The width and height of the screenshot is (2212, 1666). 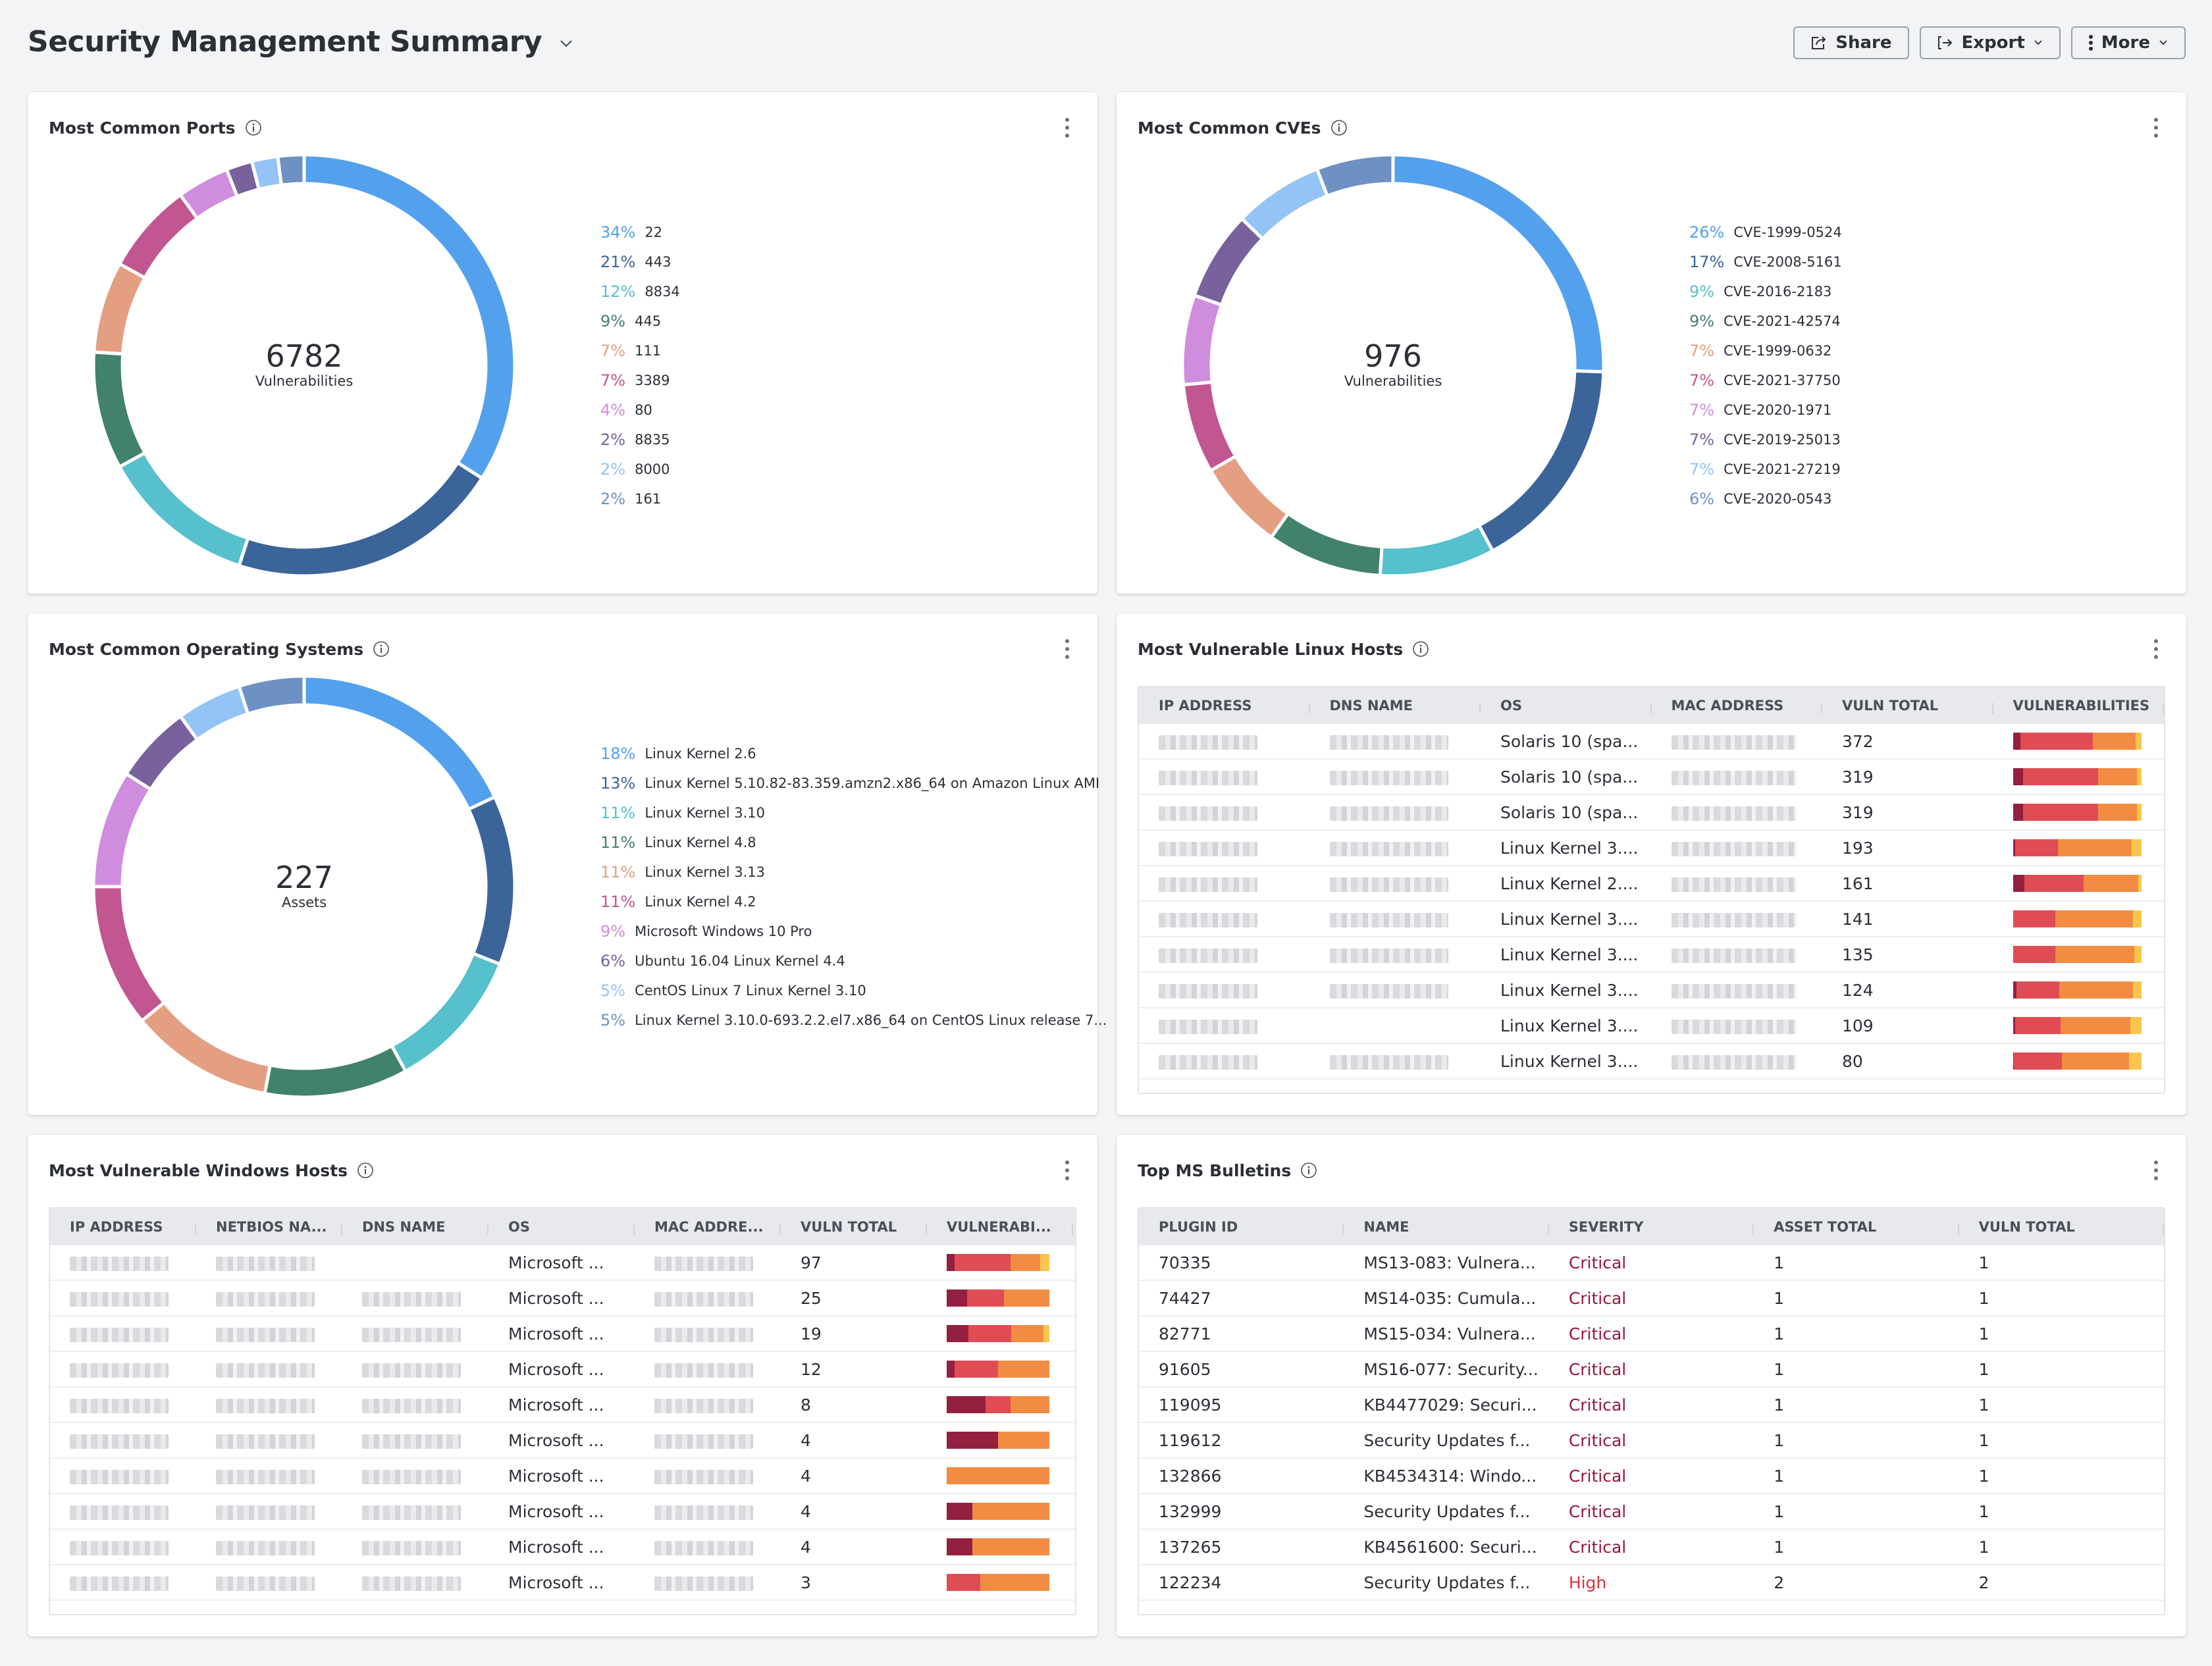 I want to click on more-button: More, so click(x=2128, y=42).